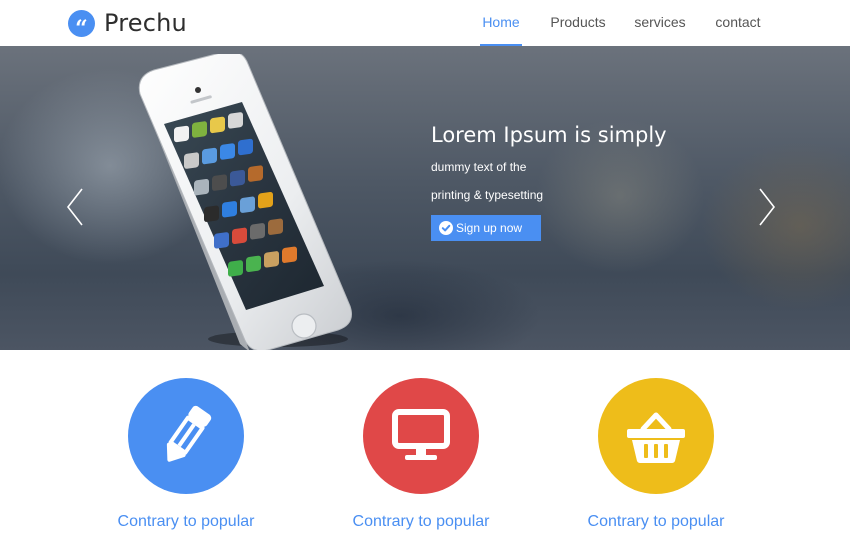  Describe the element at coordinates (549, 135) in the screenshot. I see `hero-title: Lorem Ipsum is simply` at that location.